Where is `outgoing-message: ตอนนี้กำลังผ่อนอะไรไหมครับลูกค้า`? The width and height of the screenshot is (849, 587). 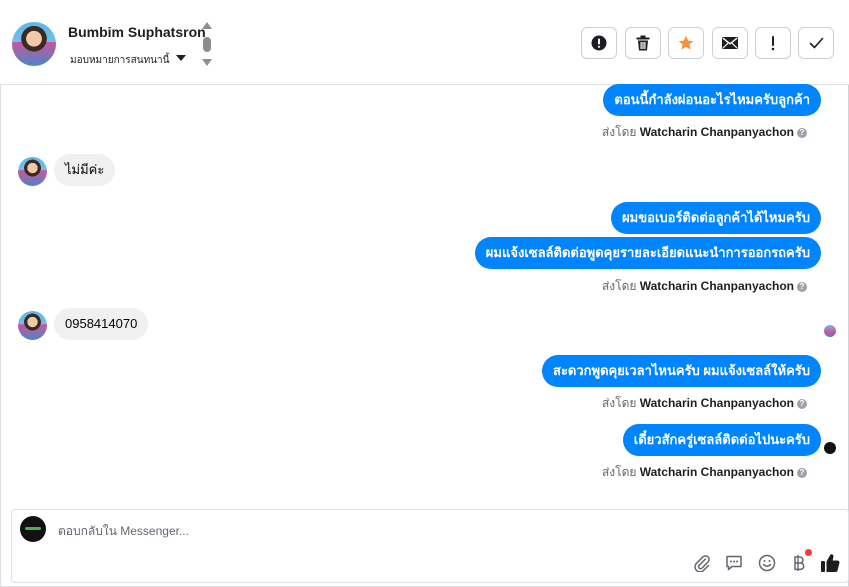 outgoing-message: ตอนนี้กำลังผ่อนอะไรไหมครับลูกค้า is located at coordinates (712, 100).